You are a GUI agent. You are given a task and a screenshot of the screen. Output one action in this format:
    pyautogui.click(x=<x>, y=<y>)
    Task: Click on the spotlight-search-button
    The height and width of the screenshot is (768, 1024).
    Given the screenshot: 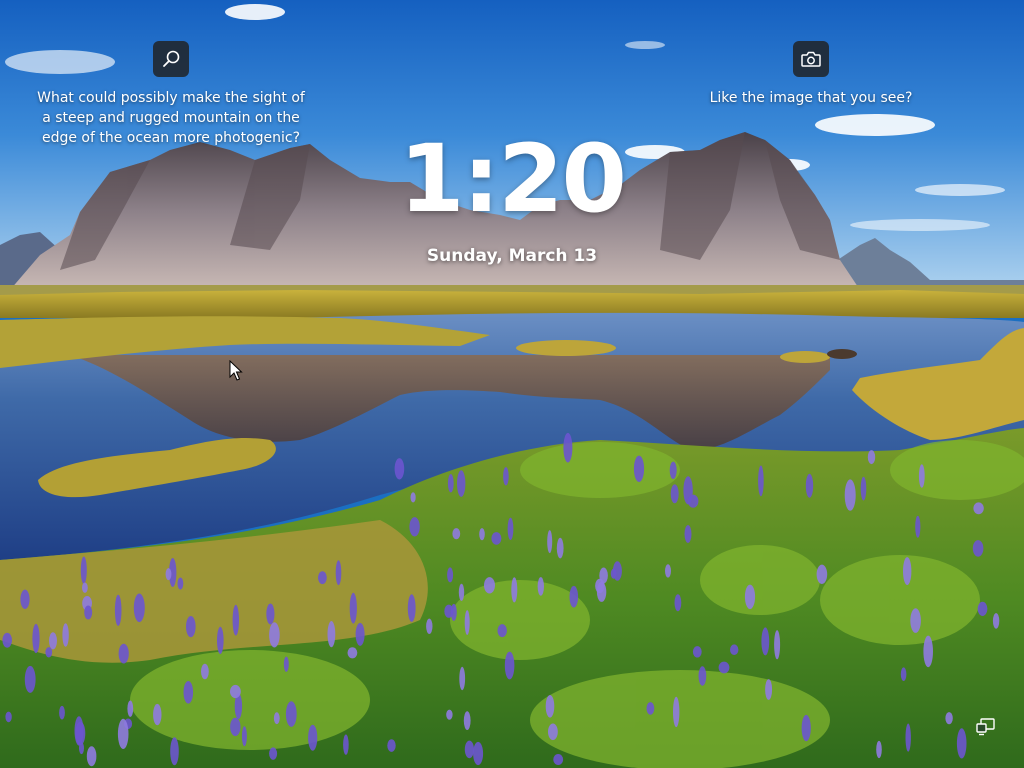 What is the action you would take?
    pyautogui.click(x=171, y=59)
    